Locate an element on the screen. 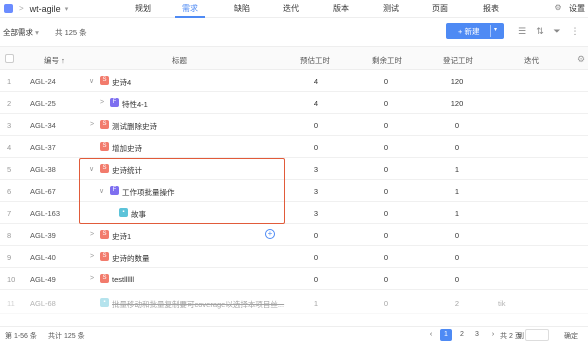  row-key: AGL-39 is located at coordinates (43, 235).